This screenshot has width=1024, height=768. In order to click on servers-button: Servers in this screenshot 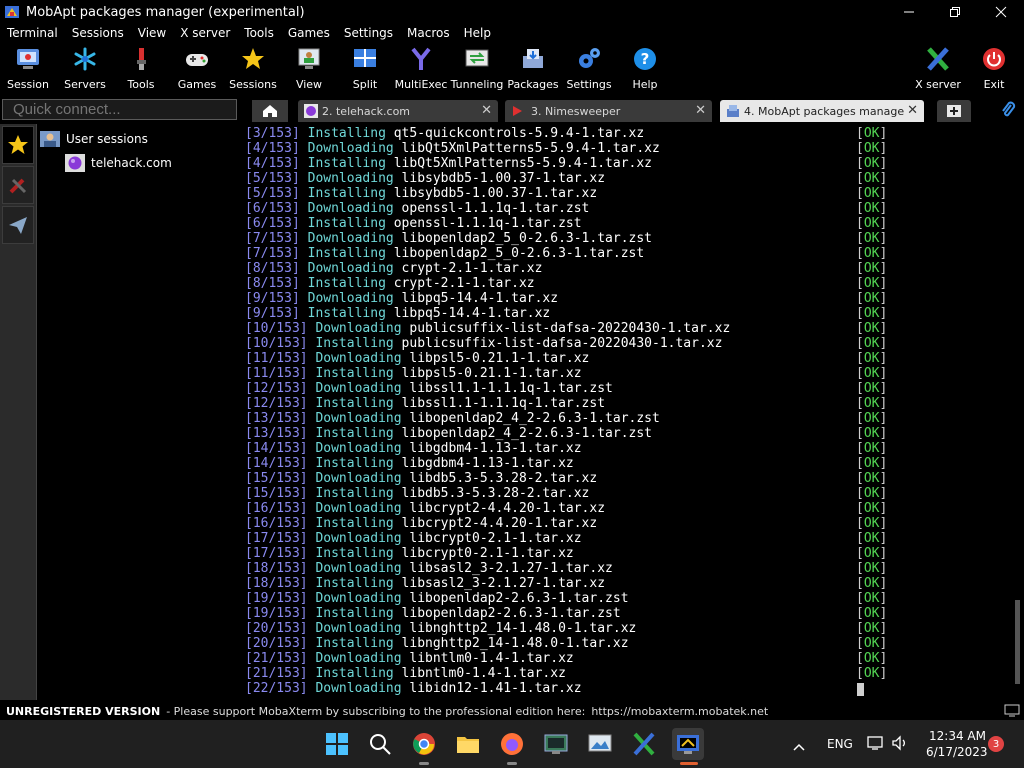, I will do `click(85, 68)`.